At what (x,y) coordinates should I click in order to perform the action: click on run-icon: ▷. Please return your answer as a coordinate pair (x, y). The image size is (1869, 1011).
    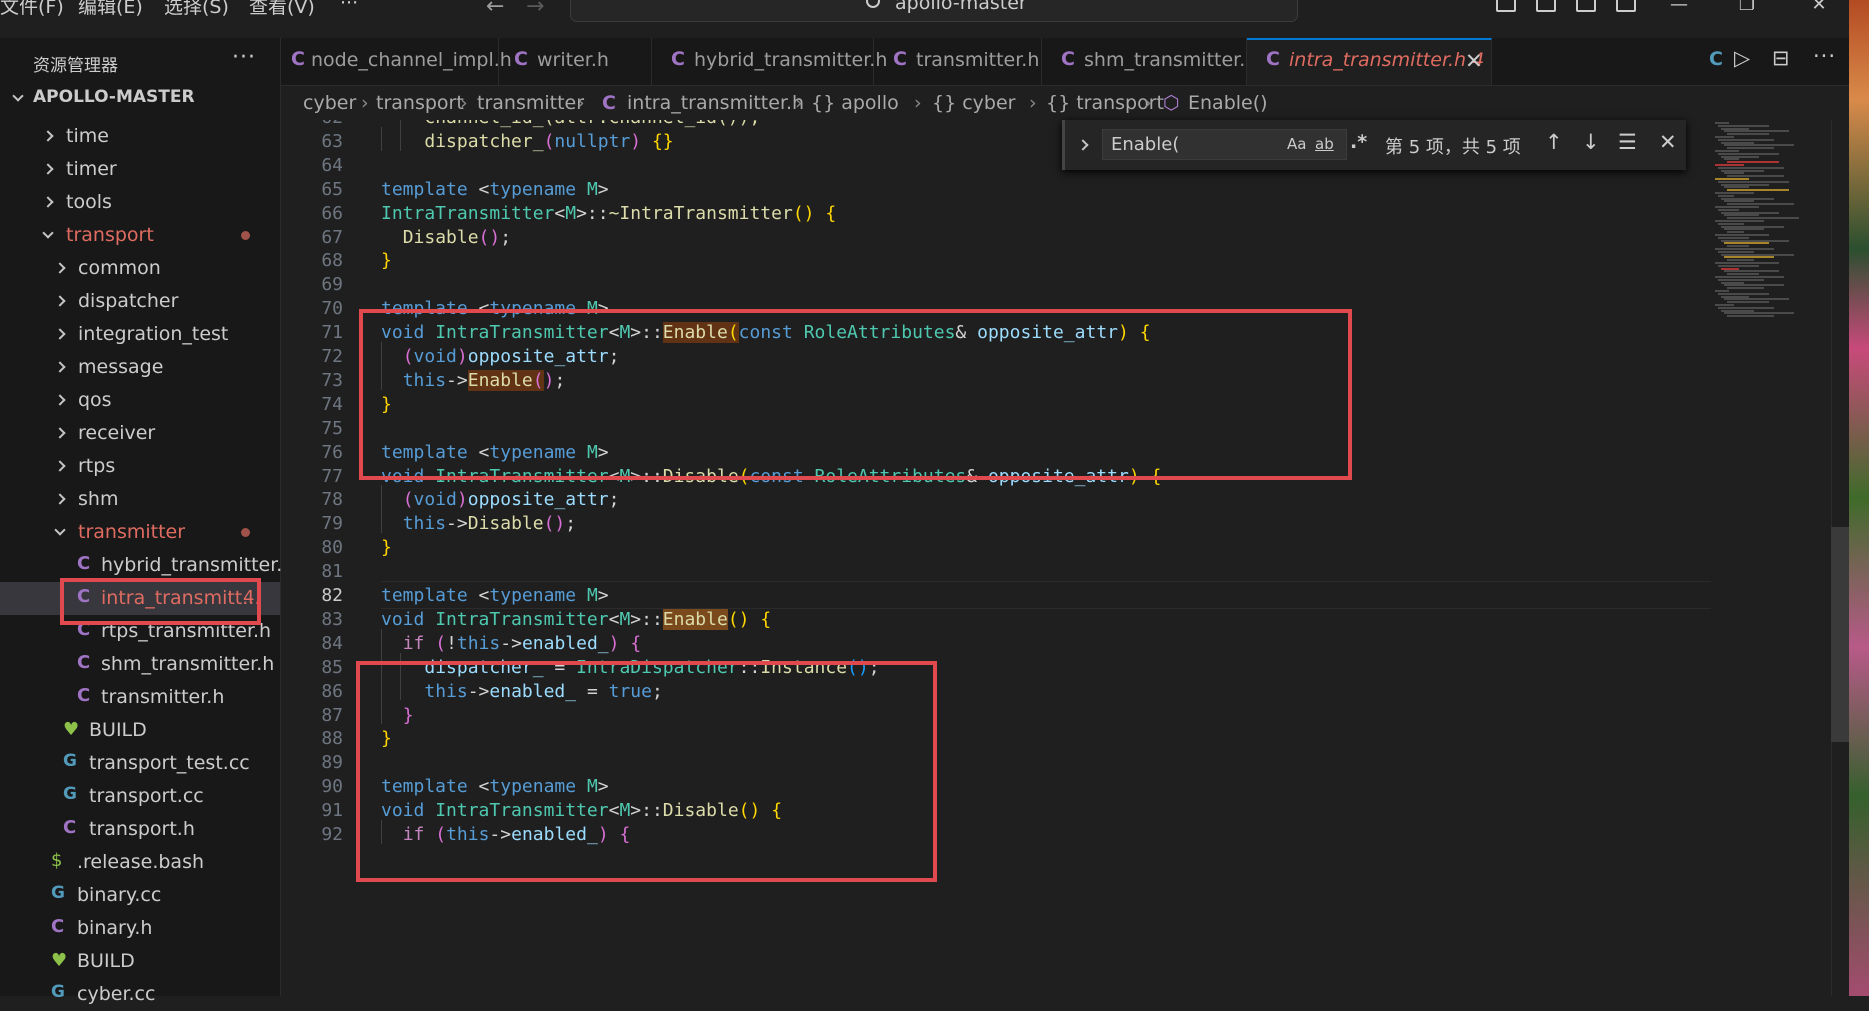
    Looking at the image, I should click on (1742, 58).